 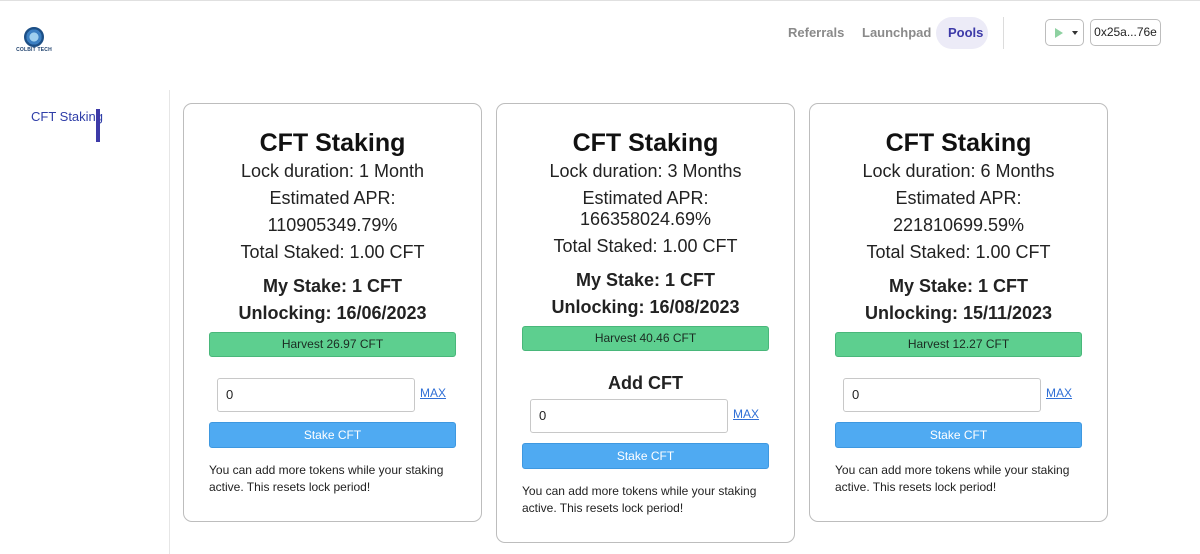 I want to click on brand-logo: COLBIT TECH, so click(x=34, y=42).